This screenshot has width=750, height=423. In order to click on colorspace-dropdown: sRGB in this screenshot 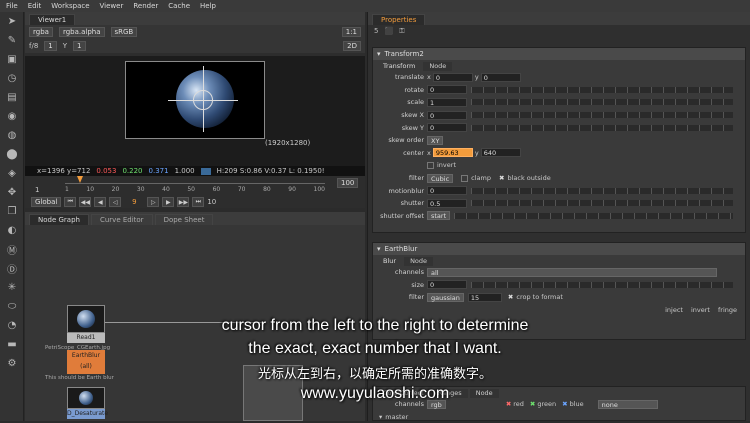, I will do `click(124, 32)`.